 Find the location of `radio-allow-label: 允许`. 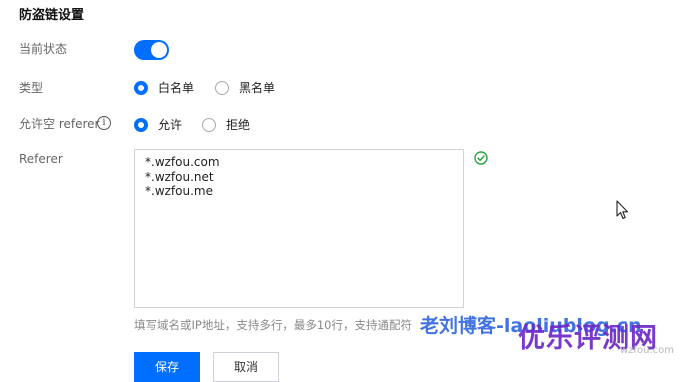

radio-allow-label: 允许 is located at coordinates (170, 125).